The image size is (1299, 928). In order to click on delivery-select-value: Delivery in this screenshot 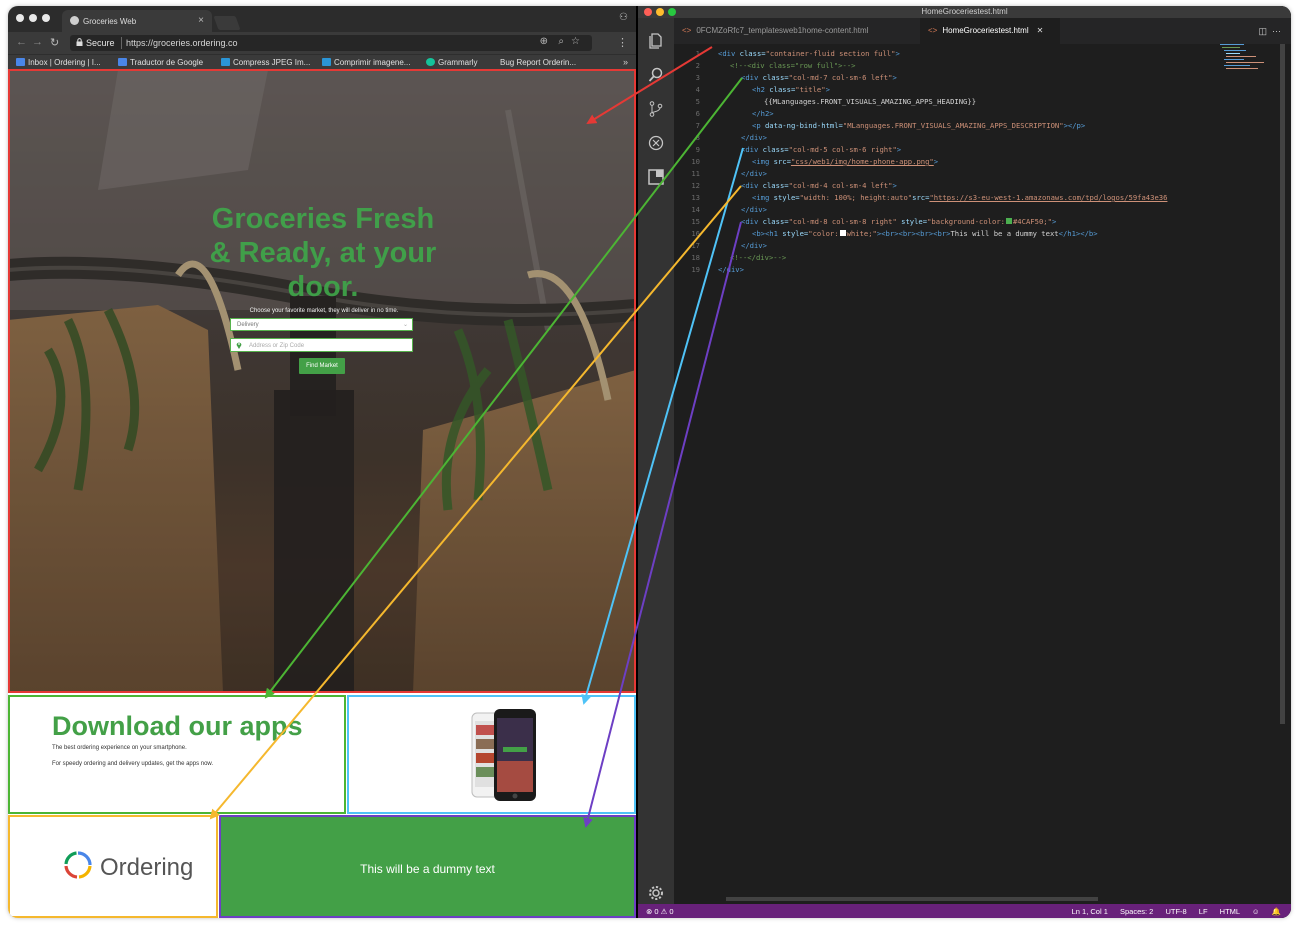, I will do `click(248, 325)`.